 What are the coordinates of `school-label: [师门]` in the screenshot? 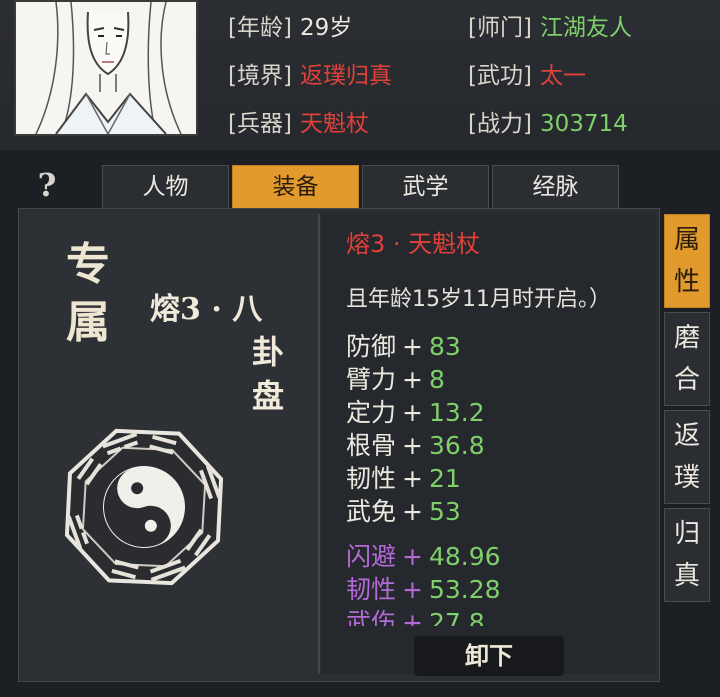 It's located at (500, 28).